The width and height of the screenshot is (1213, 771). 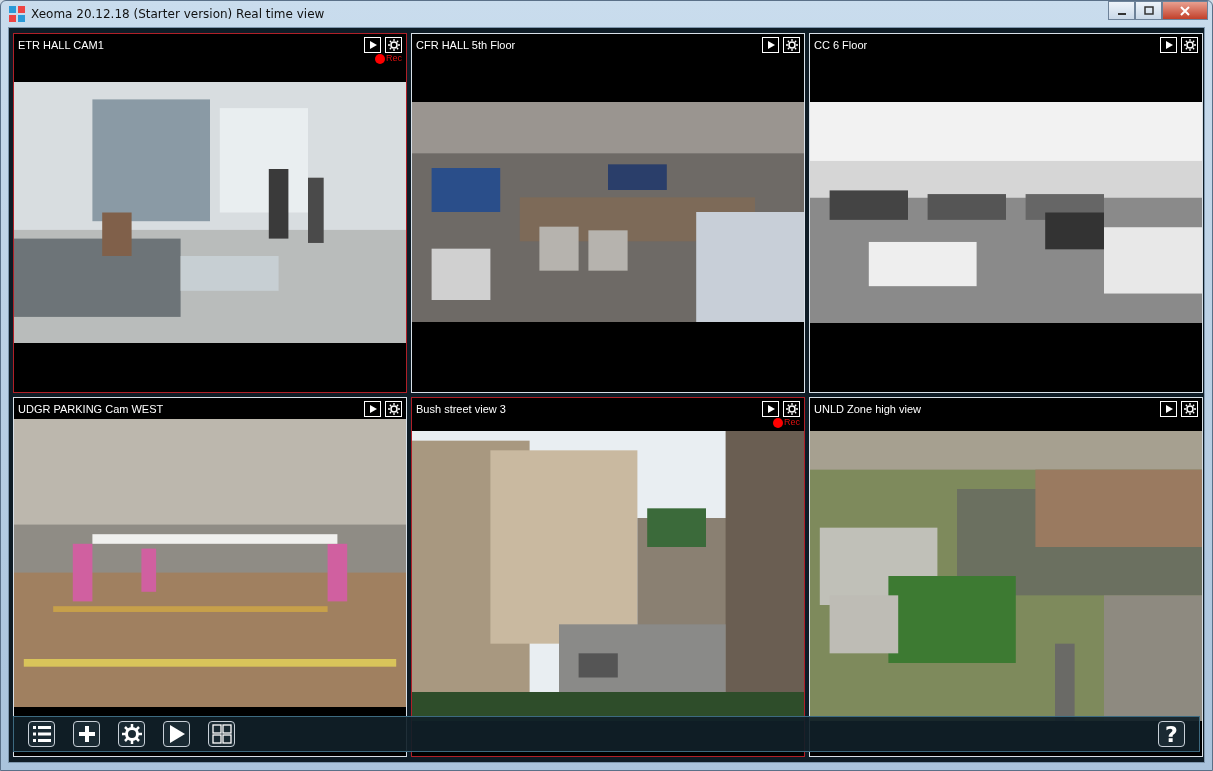 I want to click on camera-name: UDGR PARKING Cam WEST, so click(x=91, y=409).